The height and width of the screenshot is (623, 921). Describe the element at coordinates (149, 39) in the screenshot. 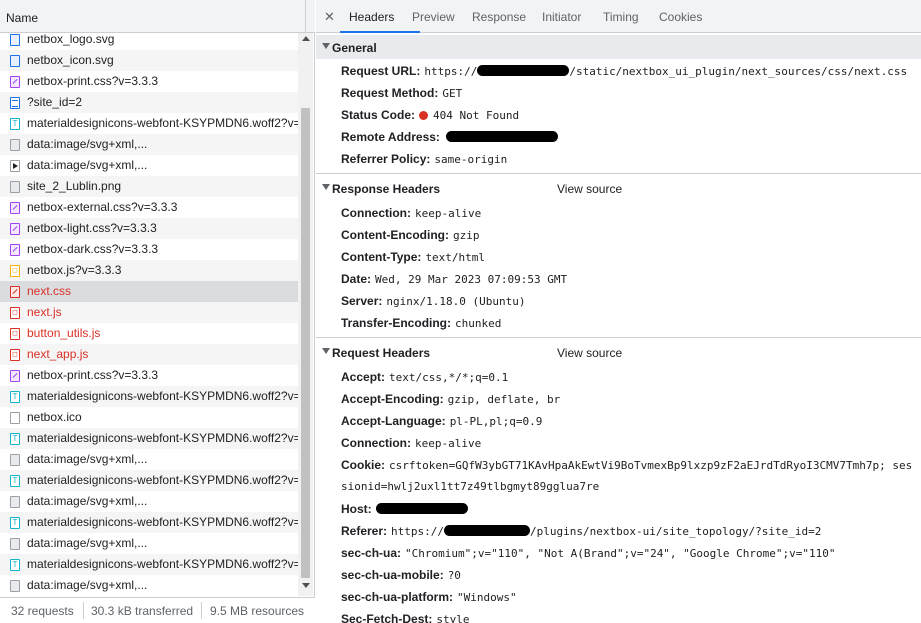

I see `request-row: netbox_logo.svg` at that location.